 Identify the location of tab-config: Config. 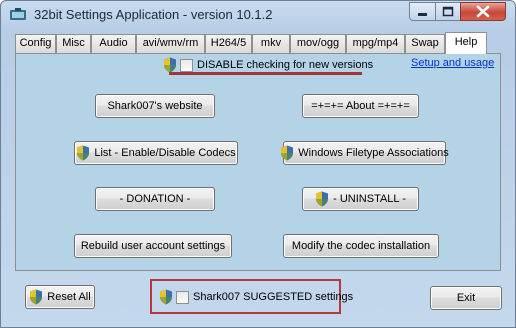
(35, 43).